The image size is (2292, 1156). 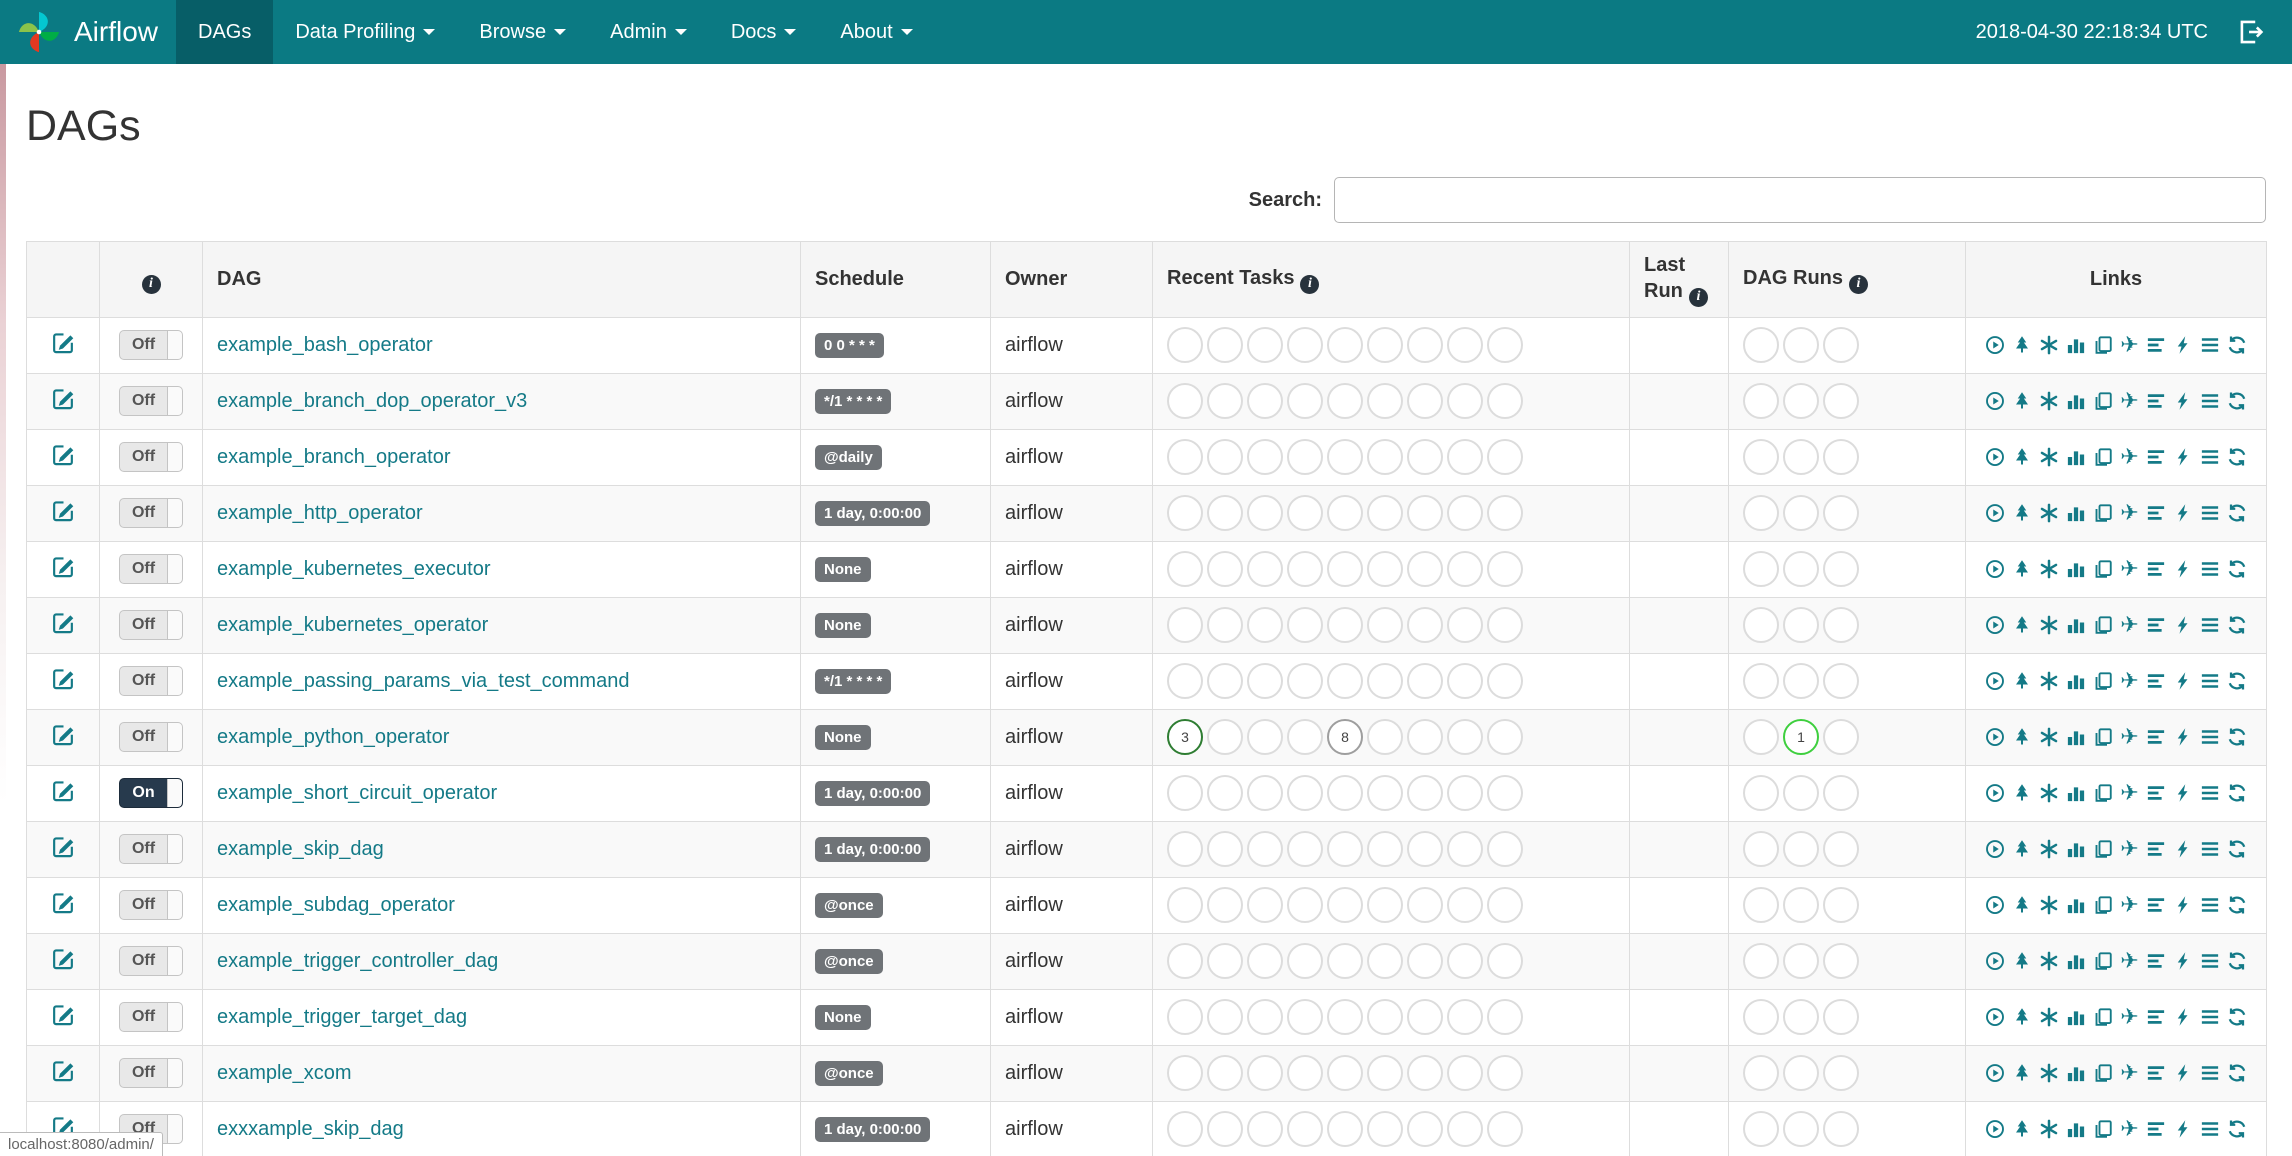 I want to click on trigger-dag-icon, so click(x=1995, y=1073).